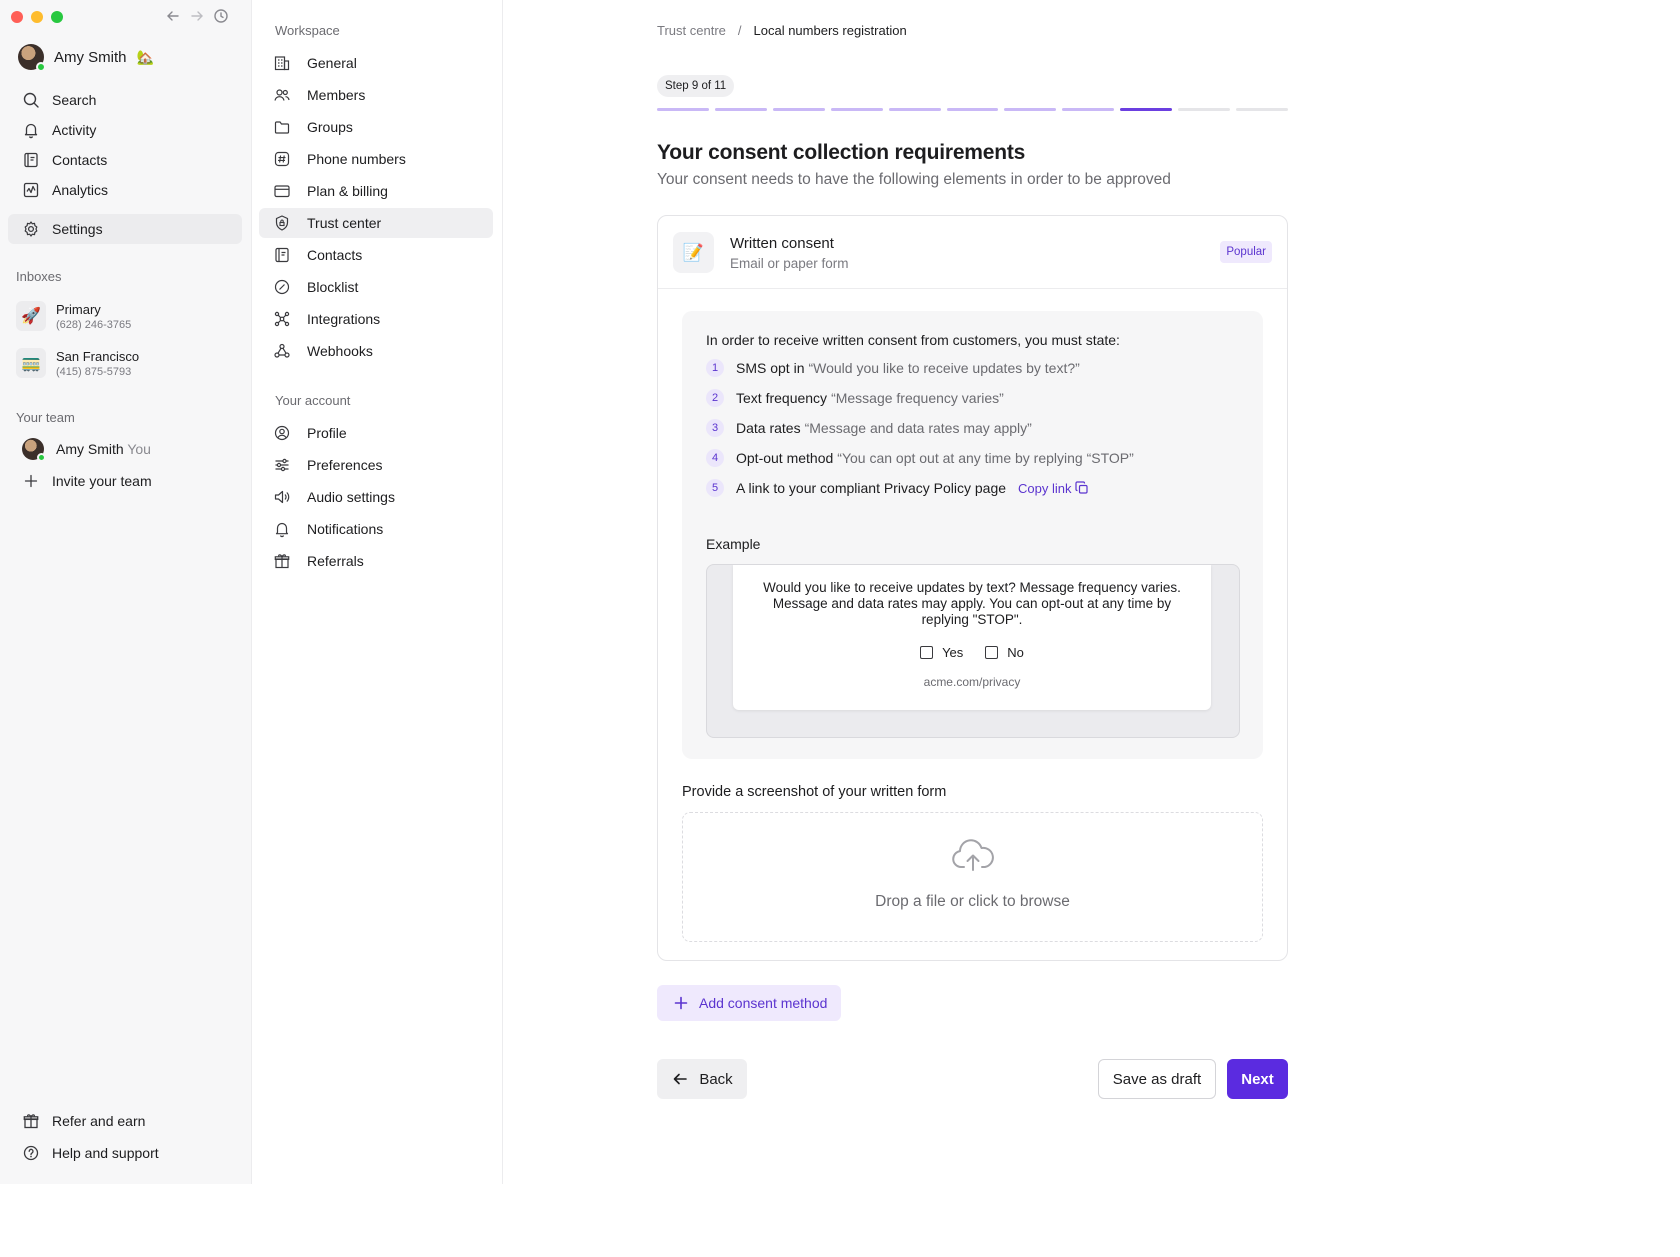 The height and width of the screenshot is (1257, 1680). Describe the element at coordinates (282, 287) in the screenshot. I see `block-icon` at that location.